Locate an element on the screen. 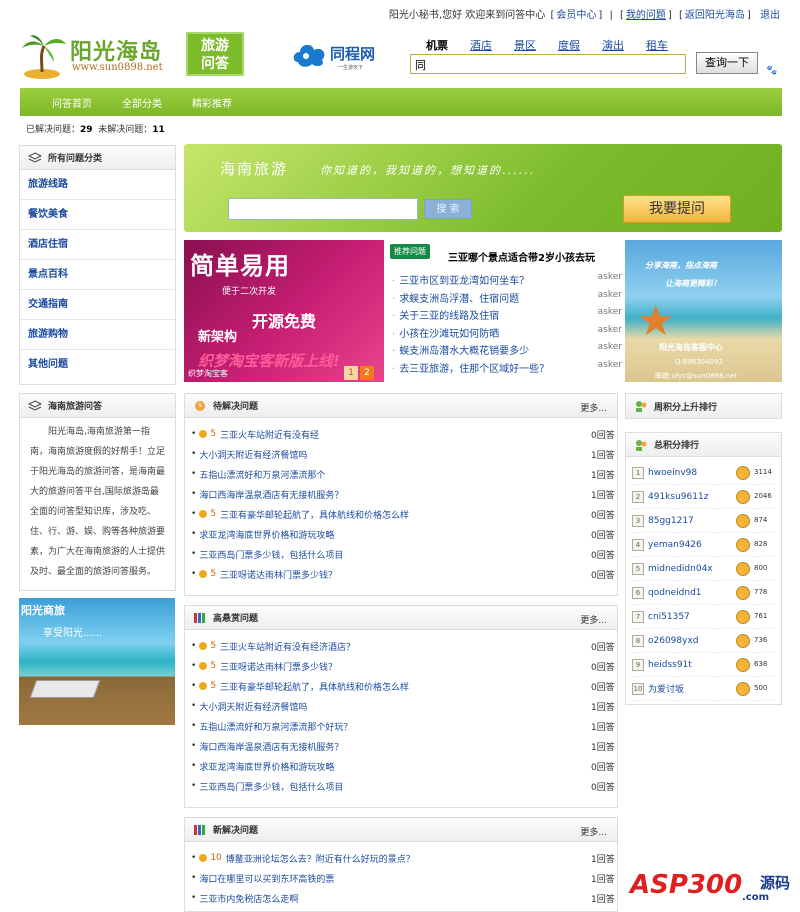 The image size is (800, 912). list-item: · 关于三亚的线路及住宿 asker is located at coordinates (507, 316).